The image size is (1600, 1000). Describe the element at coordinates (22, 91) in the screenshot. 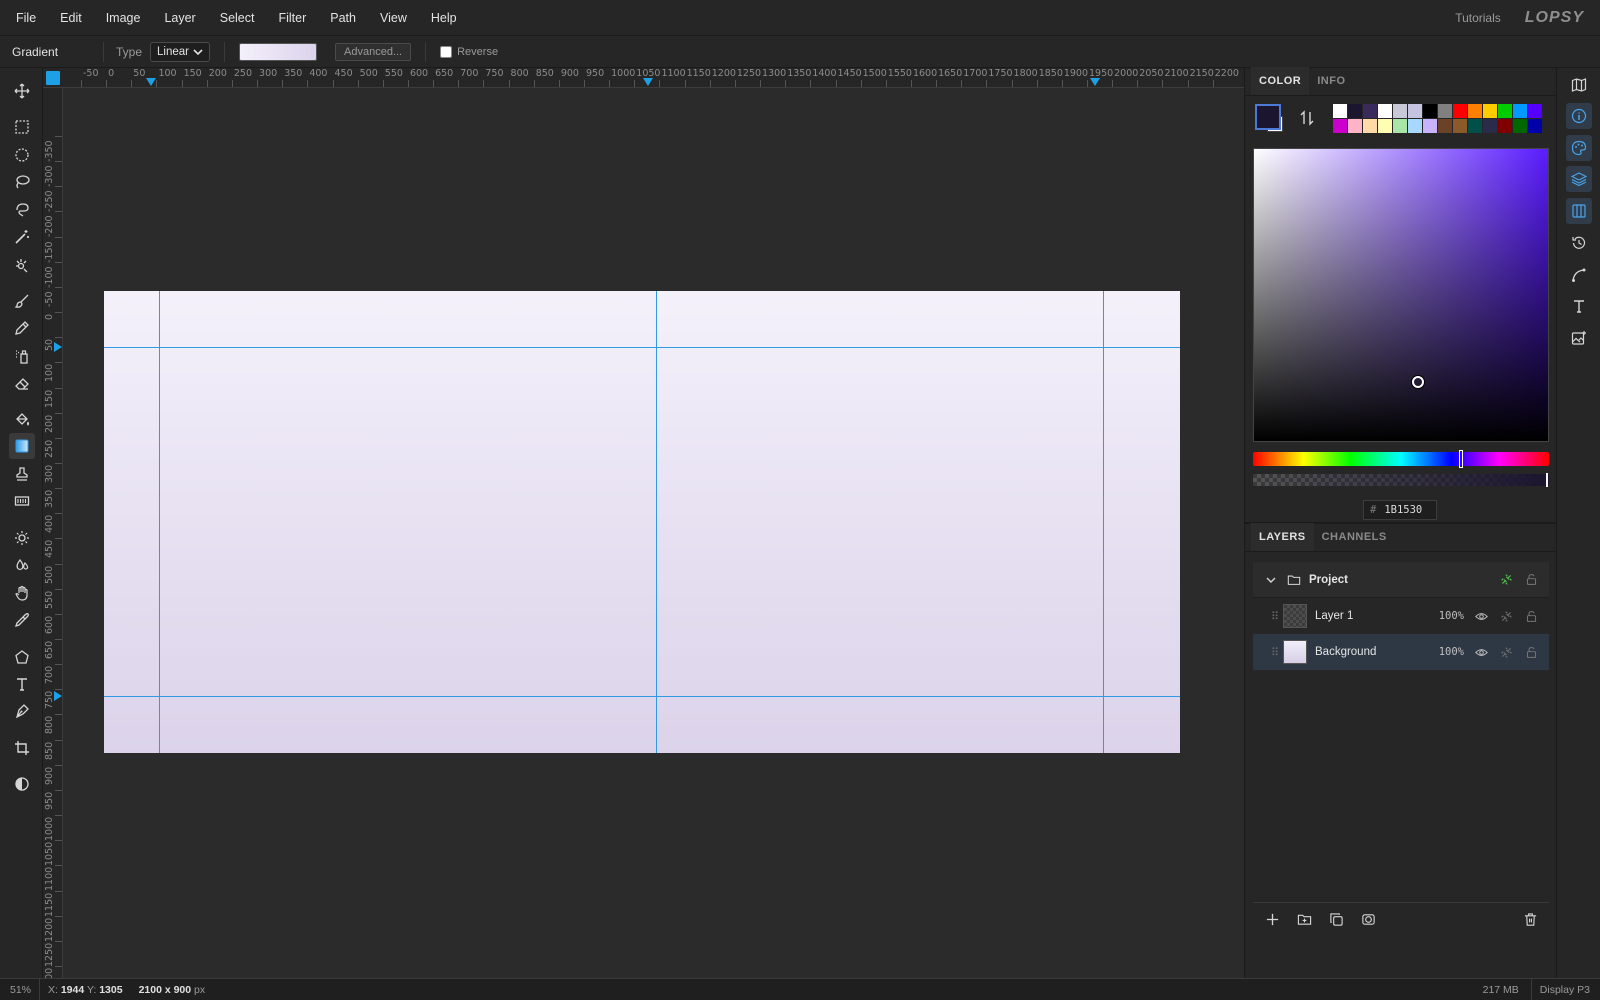

I see `move-tool` at that location.